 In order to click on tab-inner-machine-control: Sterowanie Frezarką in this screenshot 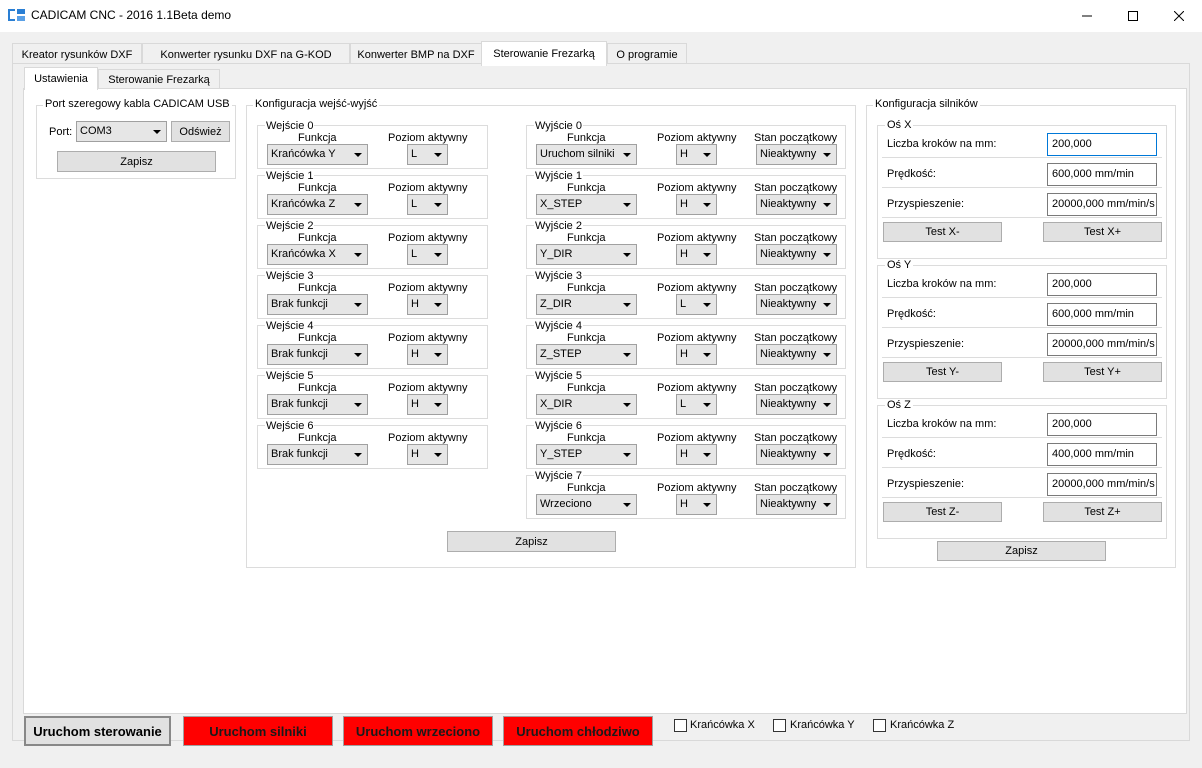, I will do `click(159, 79)`.